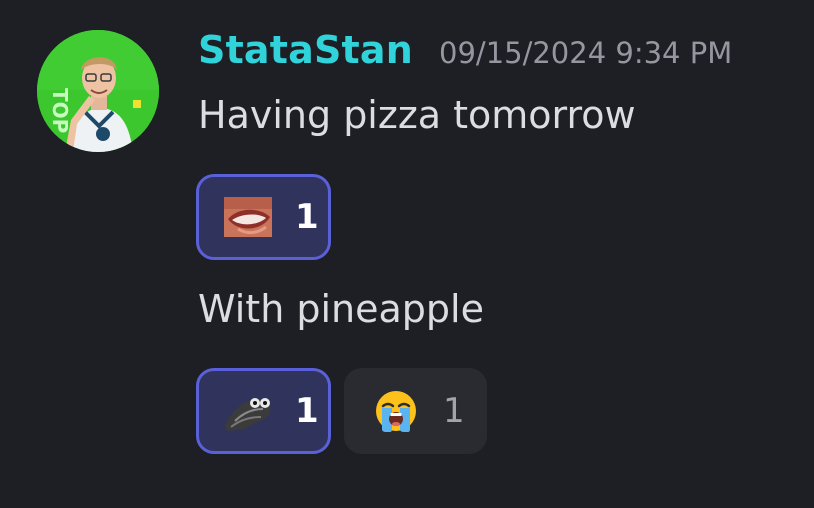  Describe the element at coordinates (585, 53) in the screenshot. I see `message-timestamp: 09/15/2024 9:34 PM` at that location.